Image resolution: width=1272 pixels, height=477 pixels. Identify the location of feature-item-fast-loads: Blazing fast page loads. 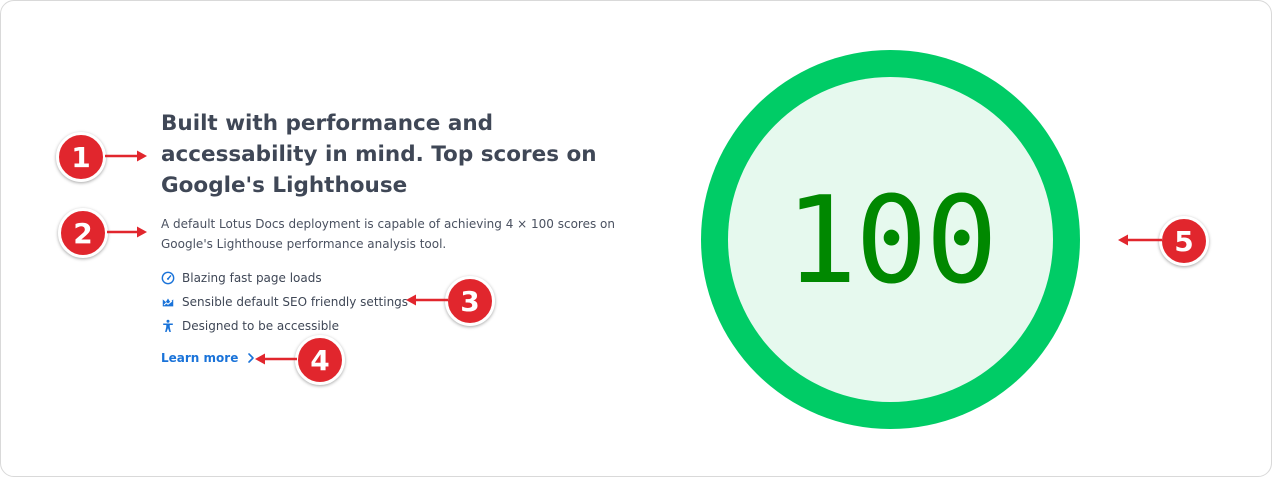
(284, 278).